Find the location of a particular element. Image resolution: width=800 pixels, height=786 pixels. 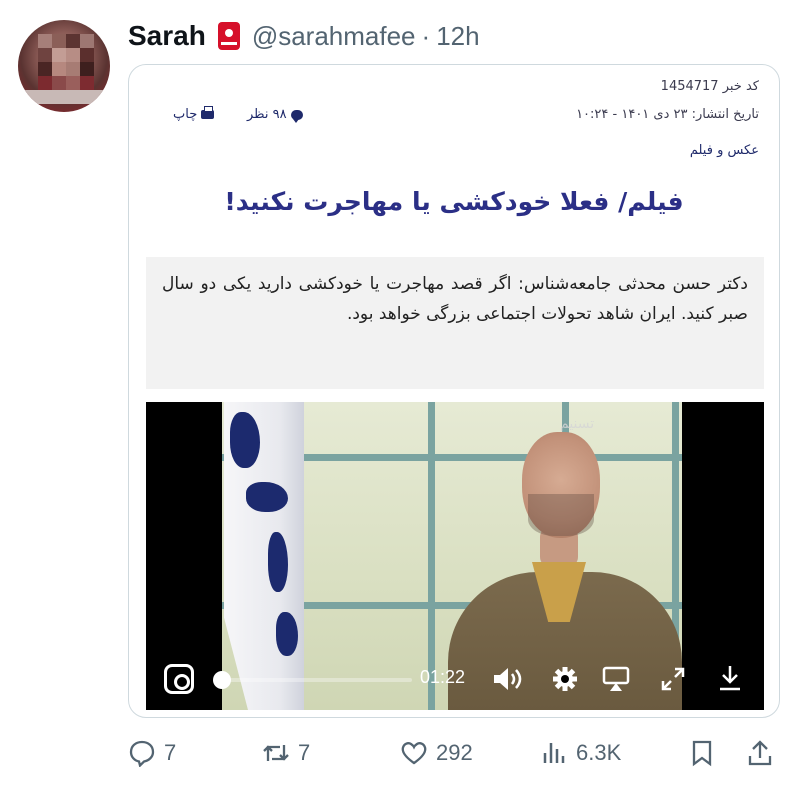

share-icon is located at coordinates (760, 753).